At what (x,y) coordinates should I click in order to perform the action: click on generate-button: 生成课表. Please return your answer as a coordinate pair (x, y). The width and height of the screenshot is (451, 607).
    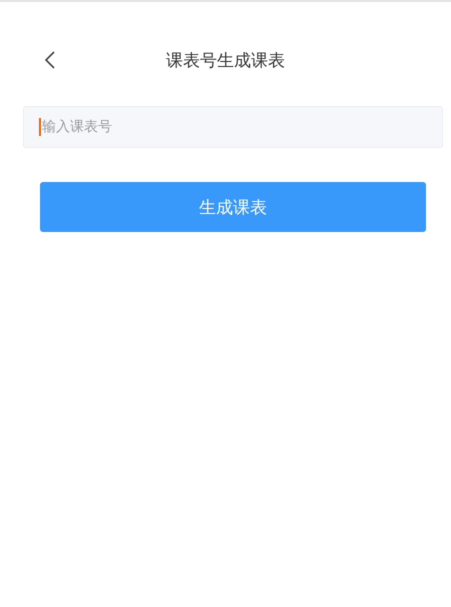
    Looking at the image, I should click on (233, 207).